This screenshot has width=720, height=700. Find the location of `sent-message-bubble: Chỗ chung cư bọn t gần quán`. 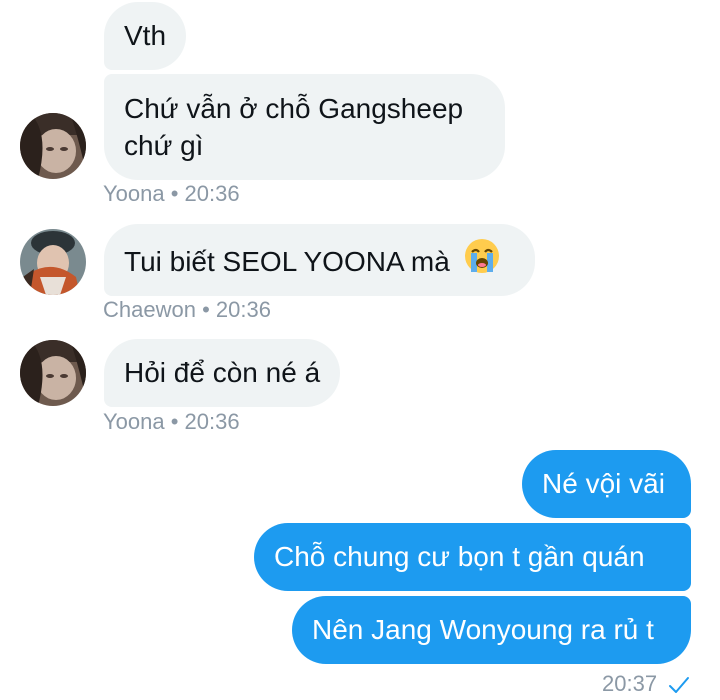

sent-message-bubble: Chỗ chung cư bọn t gần quán is located at coordinates (472, 557).